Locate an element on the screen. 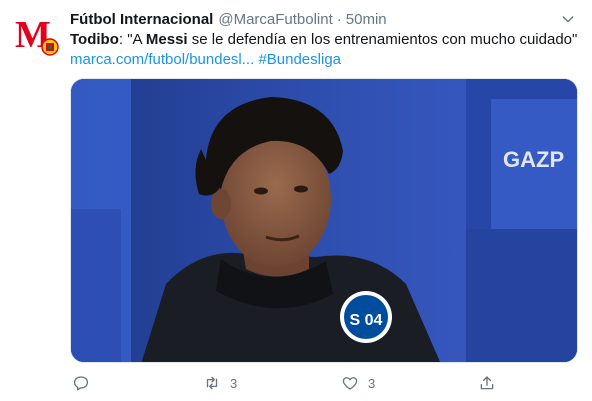 The width and height of the screenshot is (592, 401). tweet-actions: 3 3 is located at coordinates (290, 383).